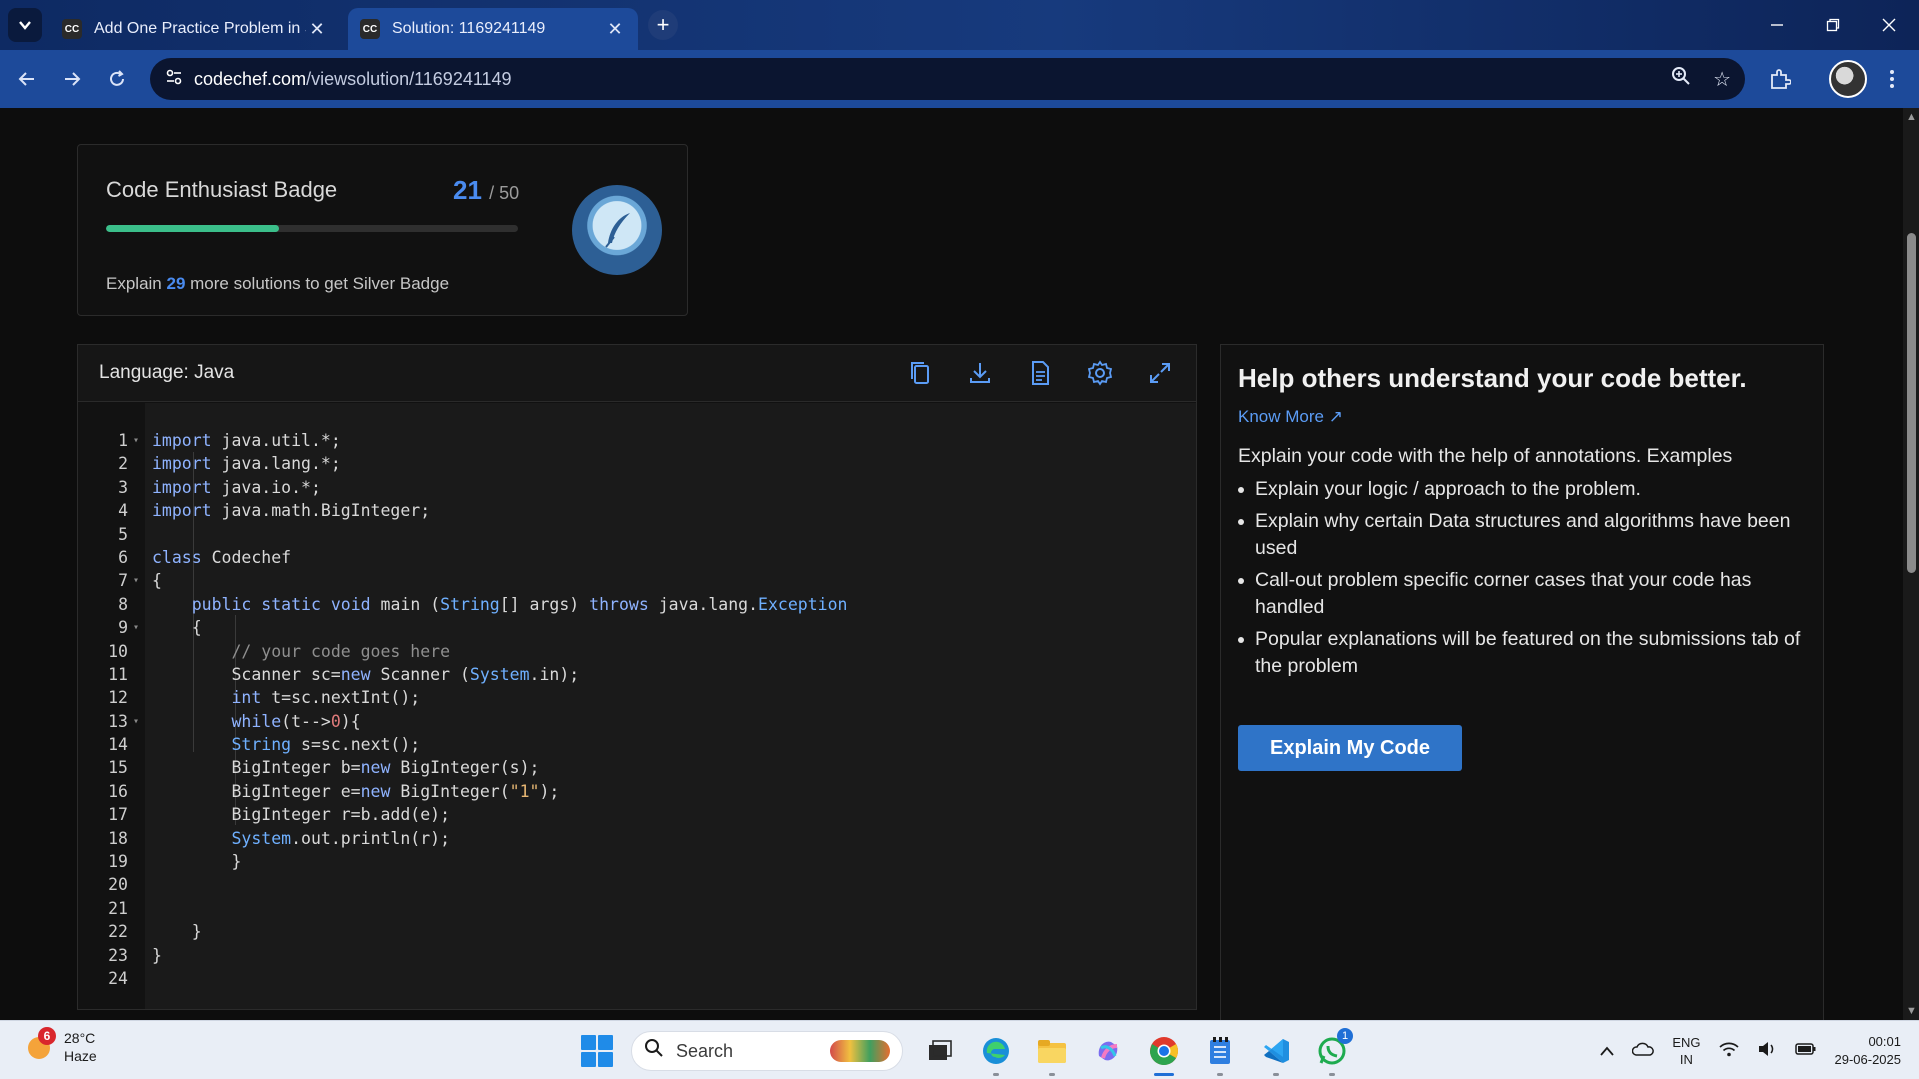 The width and height of the screenshot is (1919, 1079). I want to click on close-window-button, so click(1889, 25).